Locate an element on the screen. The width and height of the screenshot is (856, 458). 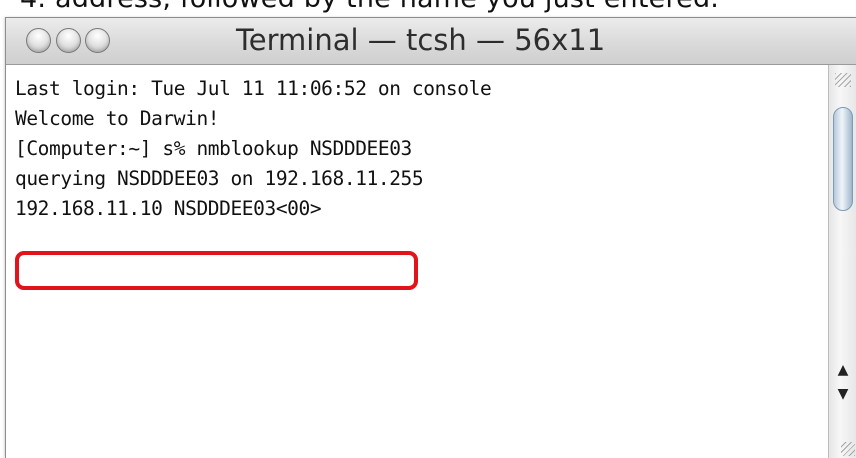
scroll-thumb is located at coordinates (843, 159).